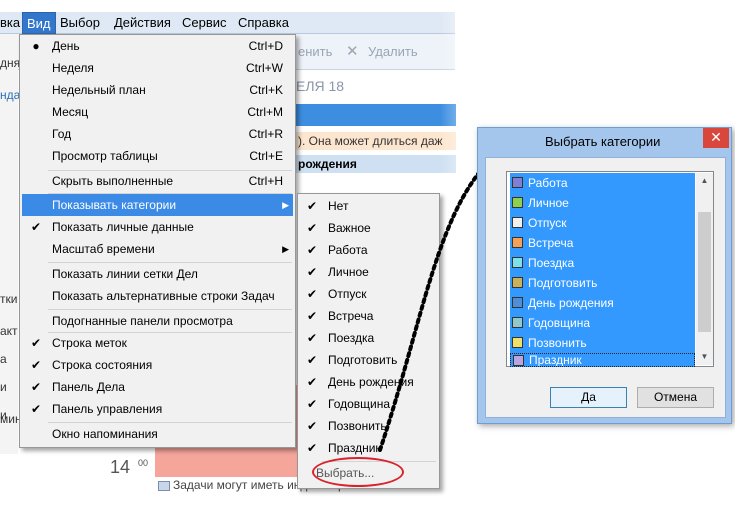 The width and height of the screenshot is (735, 509). Describe the element at coordinates (704, 272) in the screenshot. I see `scrollbar-thumb` at that location.